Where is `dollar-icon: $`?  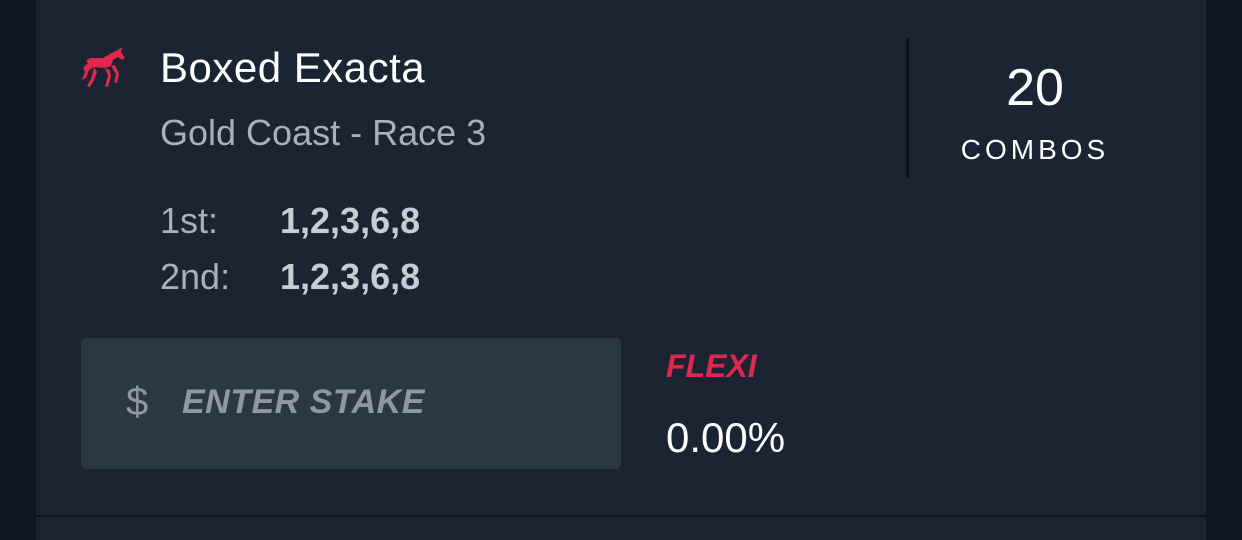 dollar-icon: $ is located at coordinates (137, 402).